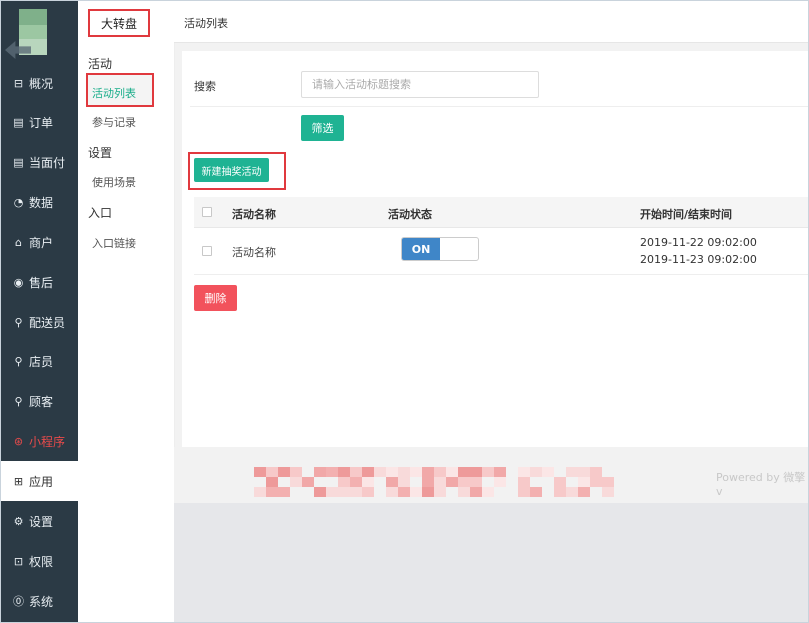 Image resolution: width=809 pixels, height=623 pixels. I want to click on submenu-item-scenes: 使用场景, so click(114, 182).